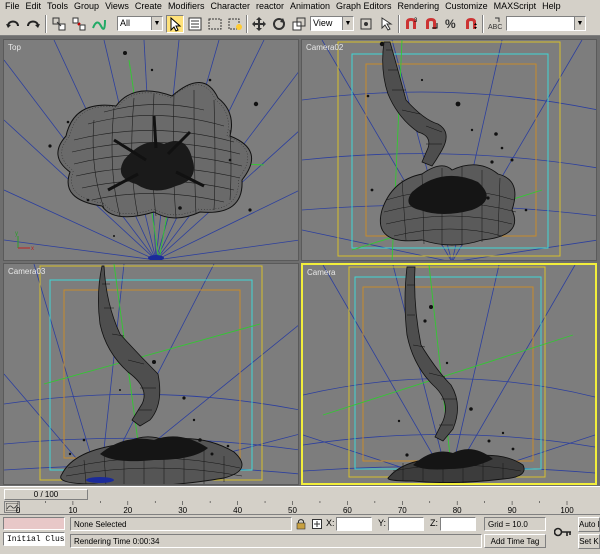 The width and height of the screenshot is (600, 554). What do you see at coordinates (416, 21) in the screenshot?
I see `svg-text: 3` at bounding box center [416, 21].